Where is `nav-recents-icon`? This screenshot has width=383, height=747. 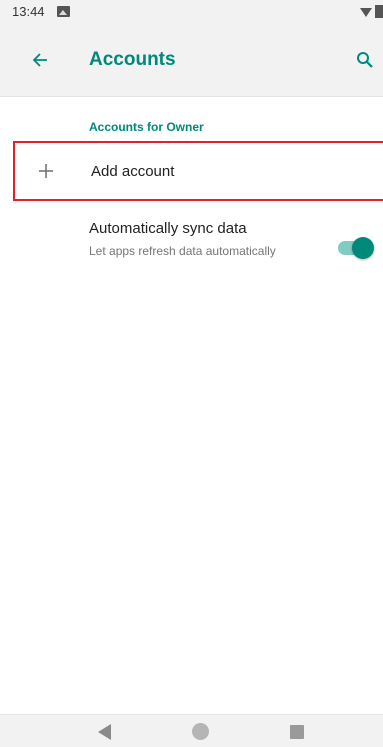
nav-recents-icon is located at coordinates (297, 732).